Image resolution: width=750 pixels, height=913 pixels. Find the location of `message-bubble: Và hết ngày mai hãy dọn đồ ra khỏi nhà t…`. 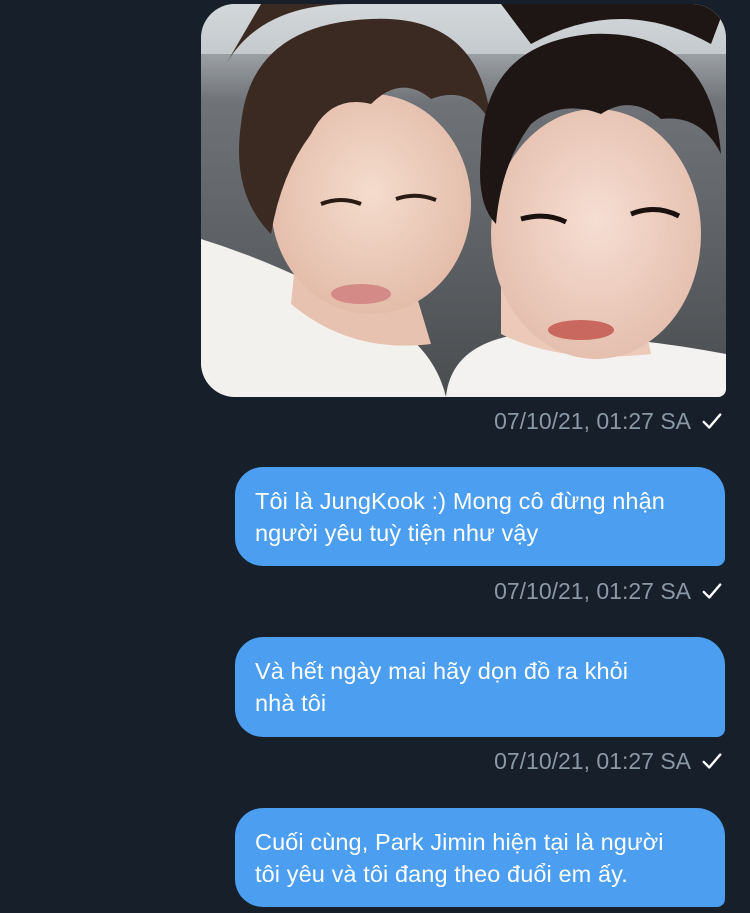

message-bubble: Và hết ngày mai hãy dọn đồ ra khỏi nhà t… is located at coordinates (480, 687).